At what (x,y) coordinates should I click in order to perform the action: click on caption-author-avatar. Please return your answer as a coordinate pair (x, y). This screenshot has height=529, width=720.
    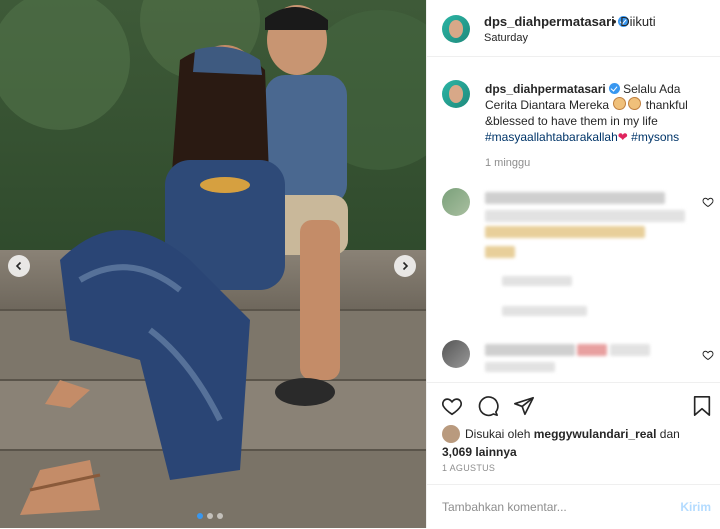
    Looking at the image, I should click on (456, 94).